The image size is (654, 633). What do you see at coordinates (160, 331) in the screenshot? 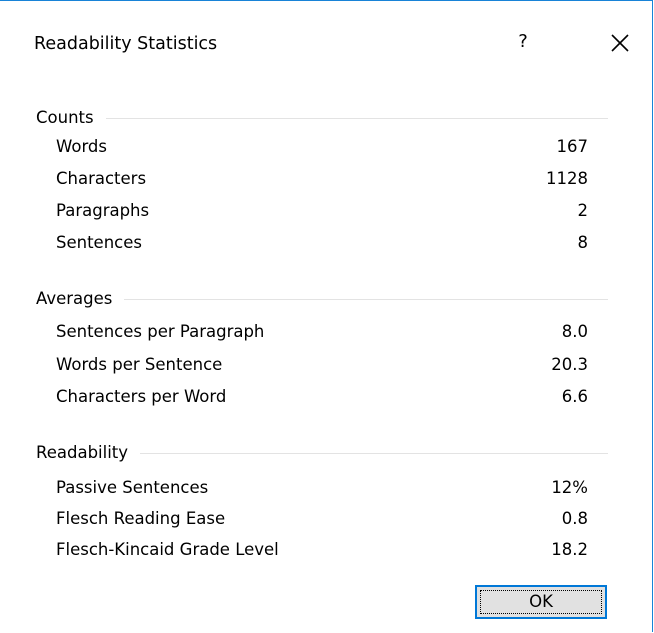
I see `stat-label: Sentences per Paragraph` at bounding box center [160, 331].